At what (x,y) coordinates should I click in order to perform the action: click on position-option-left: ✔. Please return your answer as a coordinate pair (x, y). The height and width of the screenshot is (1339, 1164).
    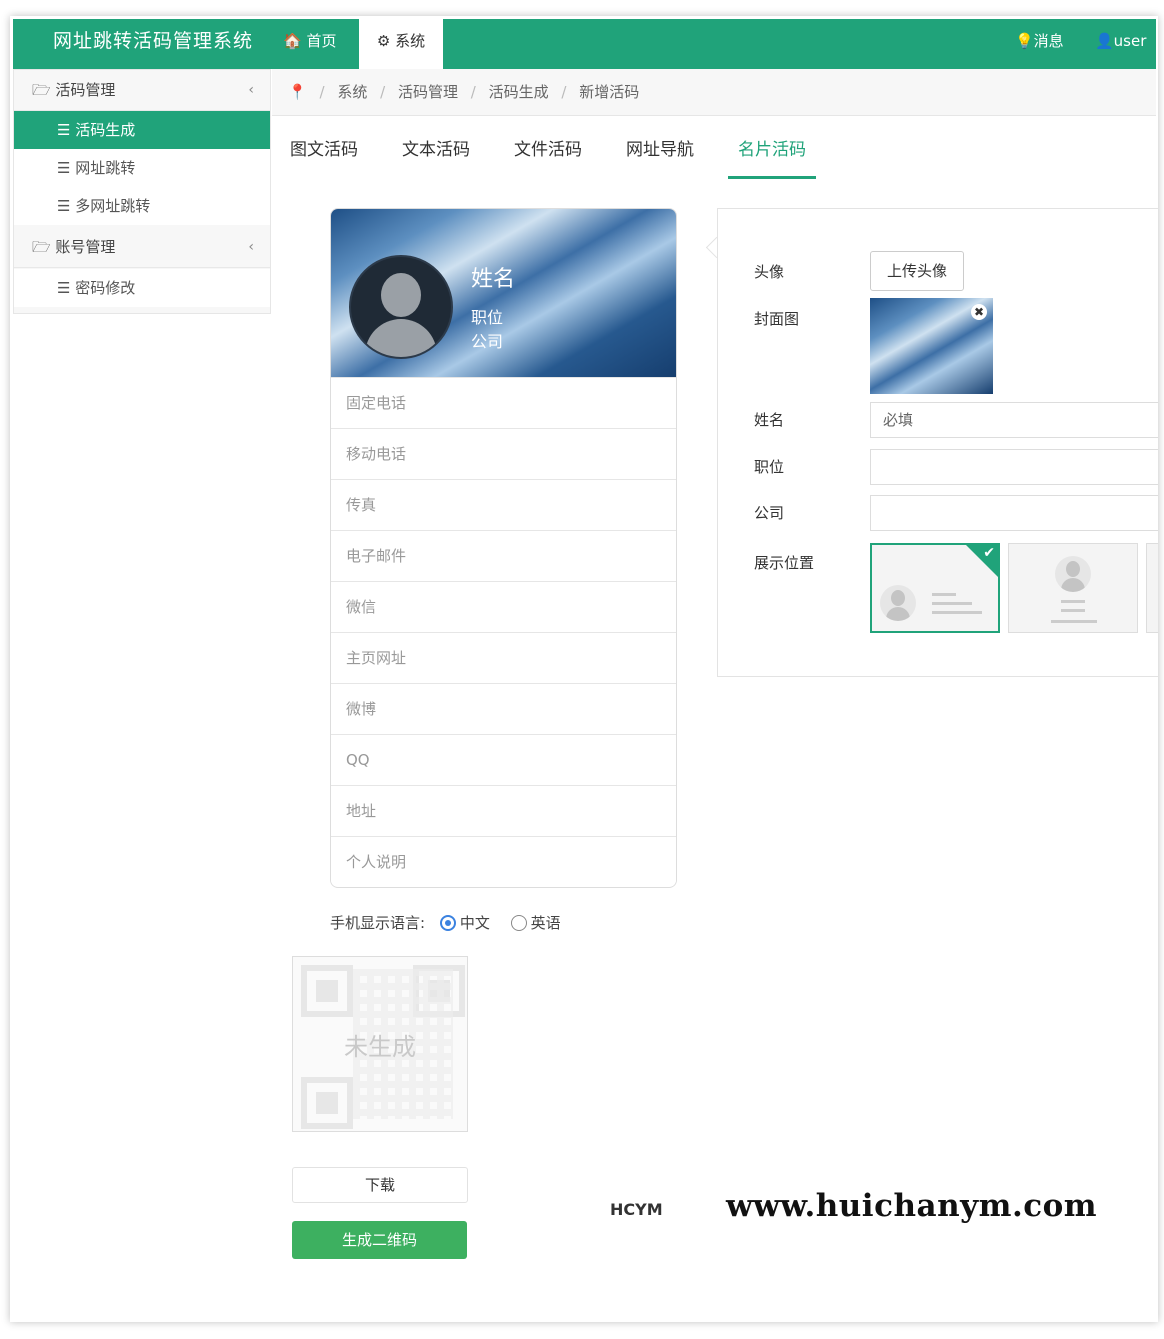
    Looking at the image, I should click on (935, 588).